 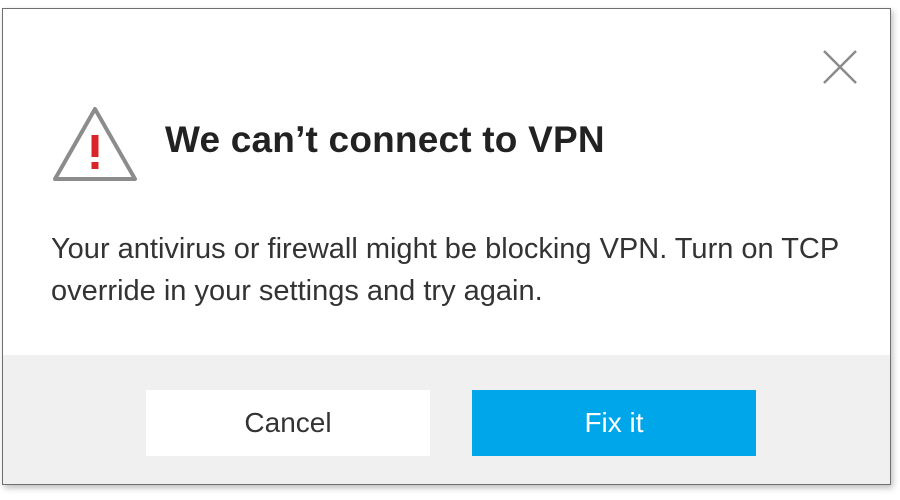 What do you see at coordinates (385, 139) in the screenshot?
I see `dialog-title: We can’t connect to VPN` at bounding box center [385, 139].